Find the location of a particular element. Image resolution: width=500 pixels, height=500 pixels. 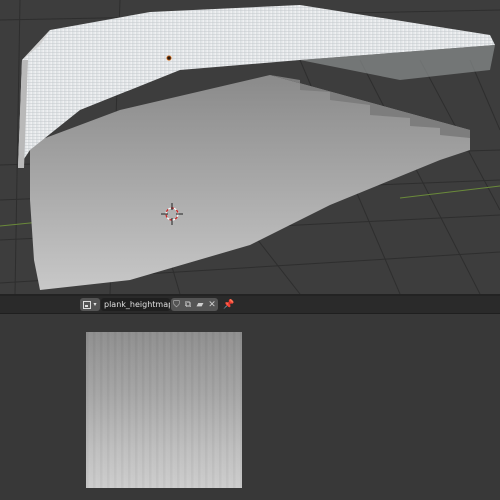

shield-icon: ⛉ is located at coordinates (176, 304).